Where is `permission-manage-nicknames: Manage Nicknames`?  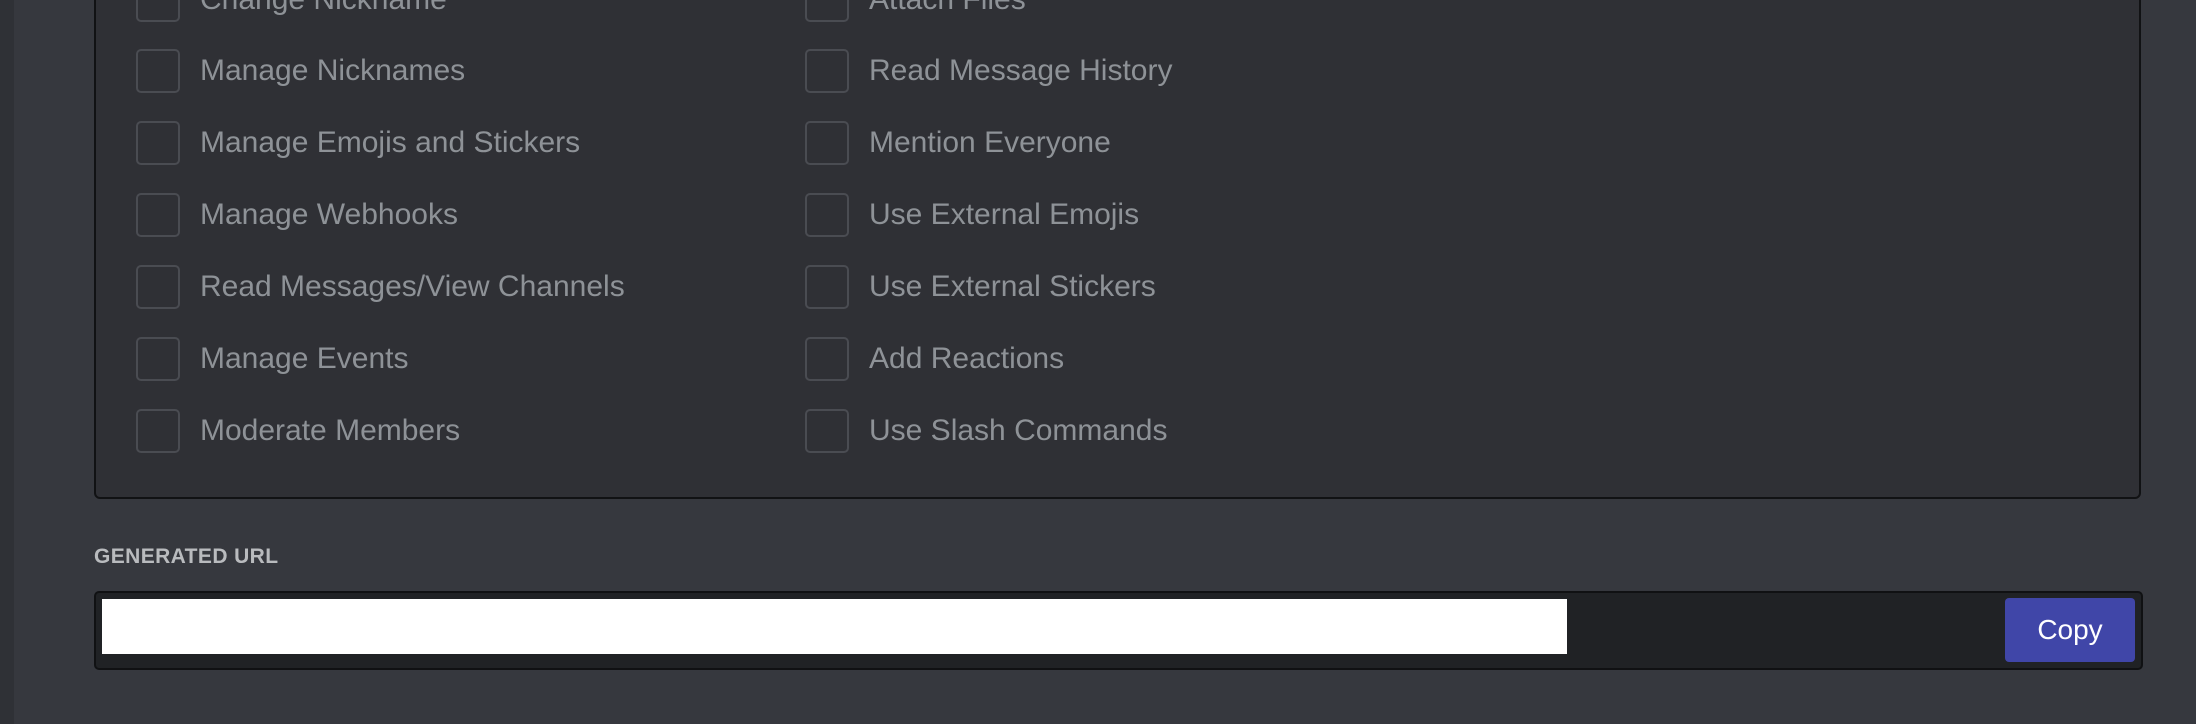 permission-manage-nicknames: Manage Nicknames is located at coordinates (300, 71).